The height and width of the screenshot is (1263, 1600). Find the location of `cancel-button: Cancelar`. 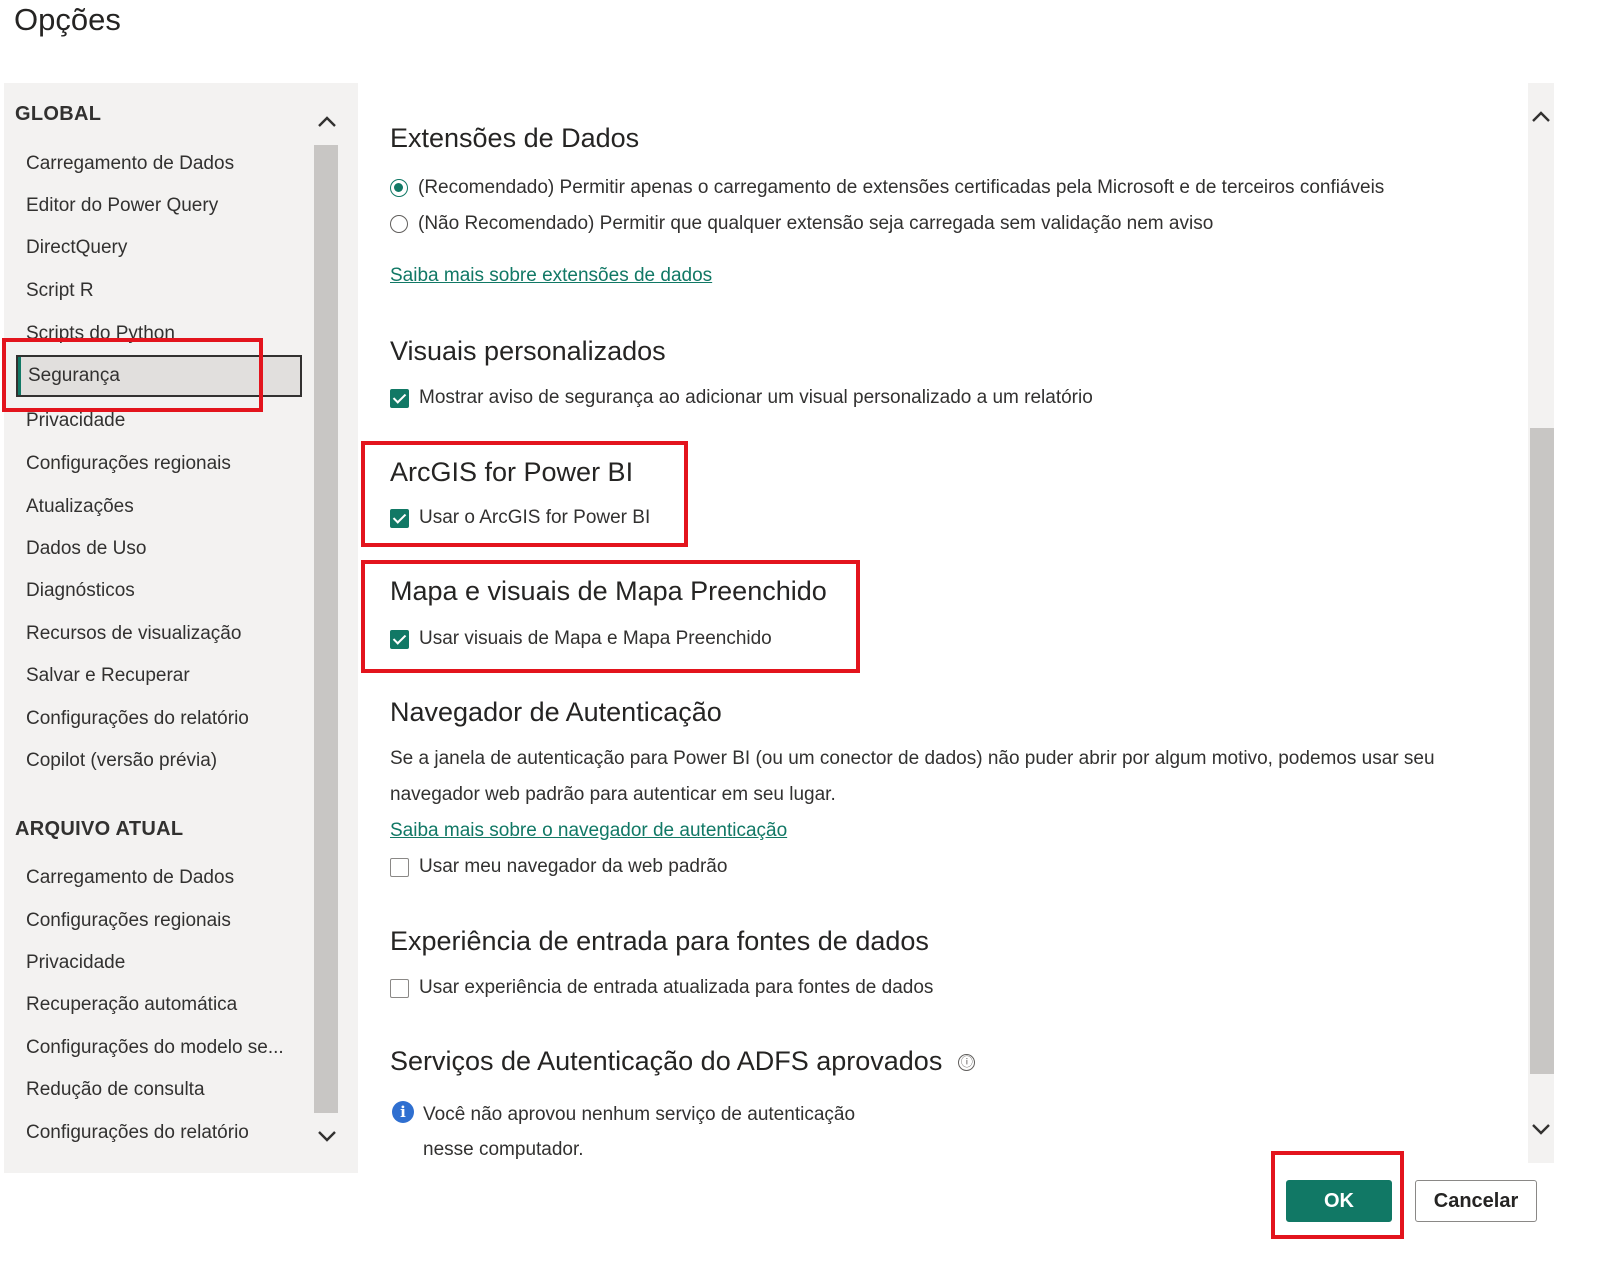

cancel-button: Cancelar is located at coordinates (1476, 1201).